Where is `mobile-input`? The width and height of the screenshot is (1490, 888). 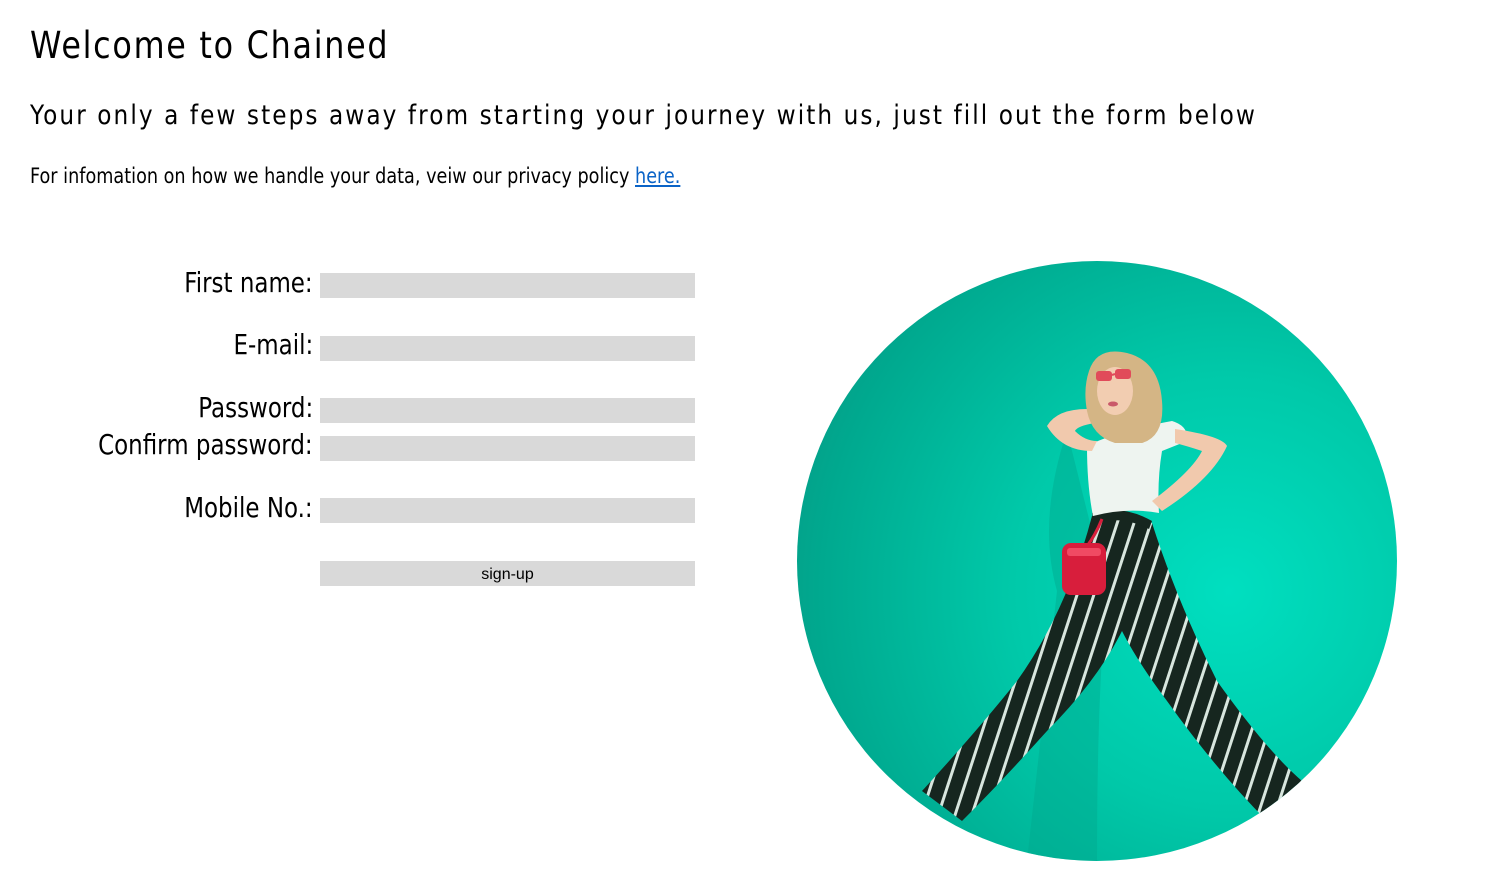 mobile-input is located at coordinates (507, 510).